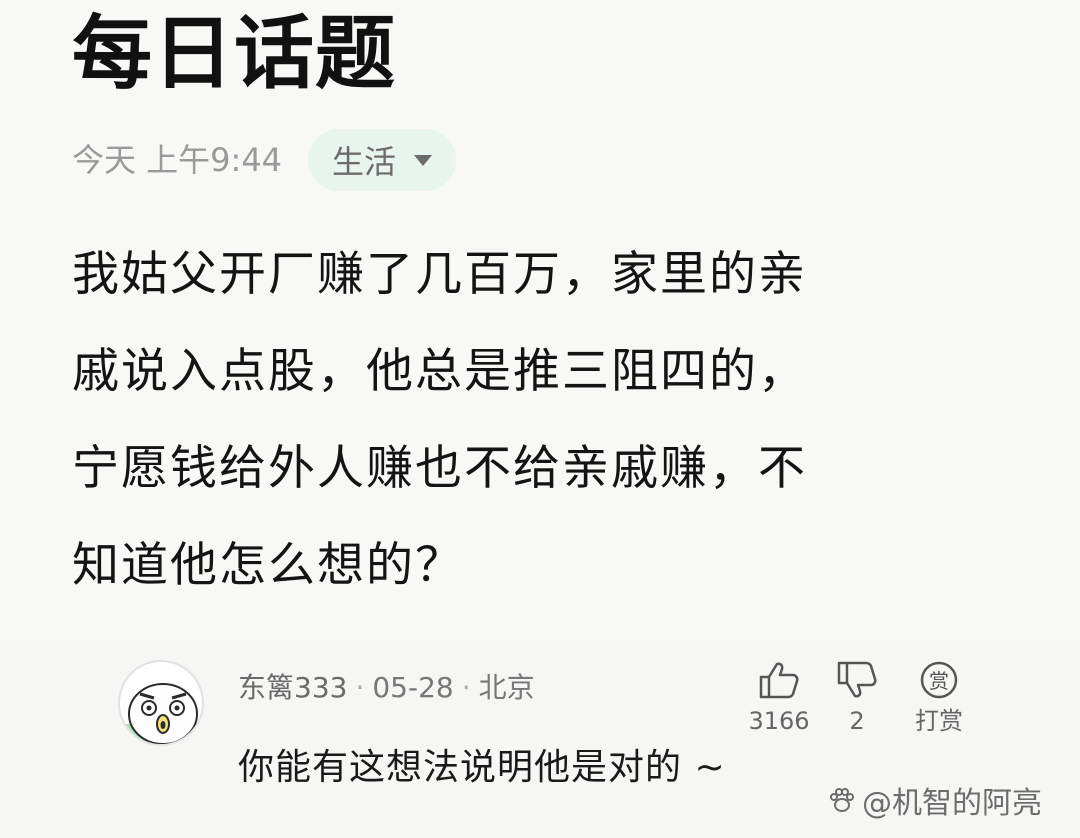 The height and width of the screenshot is (838, 1080). I want to click on avatar, so click(161, 703).